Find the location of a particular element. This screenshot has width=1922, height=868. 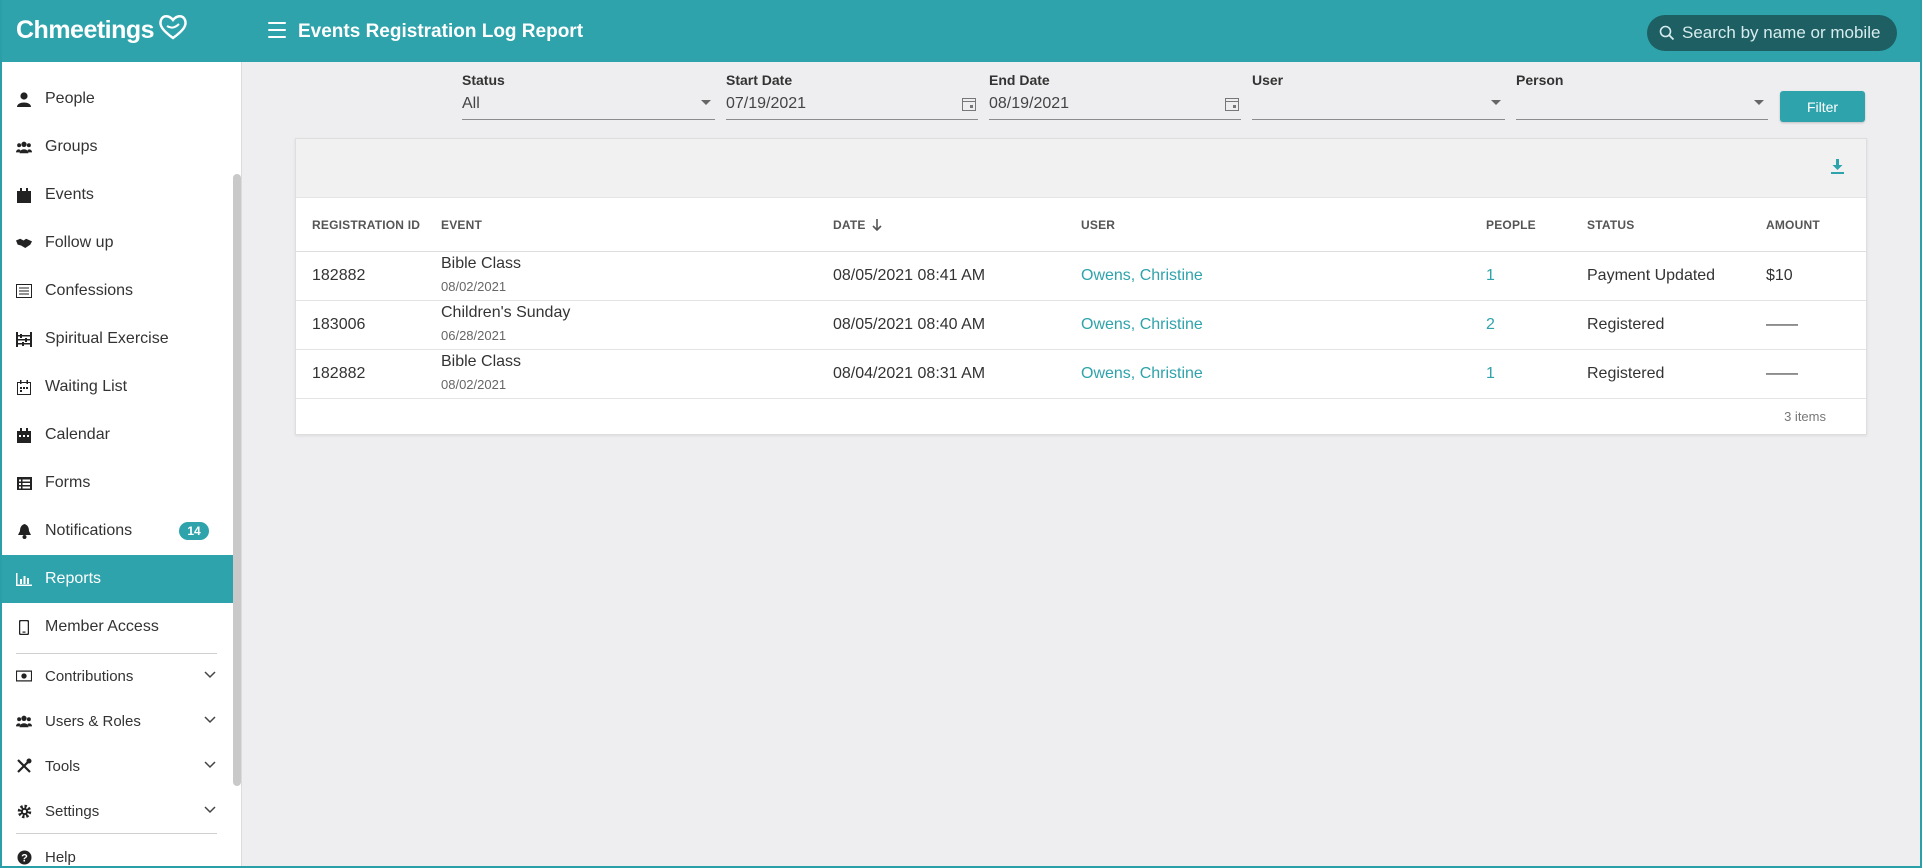

column-header-date-wrapper: DATE is located at coordinates (857, 225).